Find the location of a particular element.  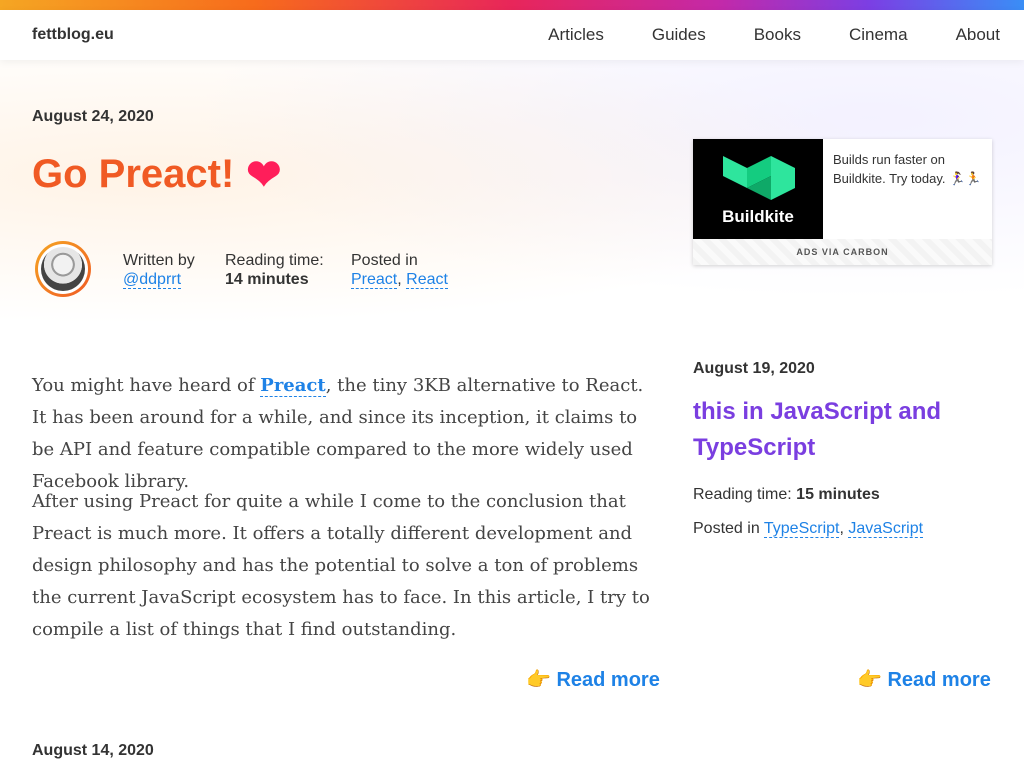

ads-via-carbon-link: ADS VIA CARBON is located at coordinates (842, 252).